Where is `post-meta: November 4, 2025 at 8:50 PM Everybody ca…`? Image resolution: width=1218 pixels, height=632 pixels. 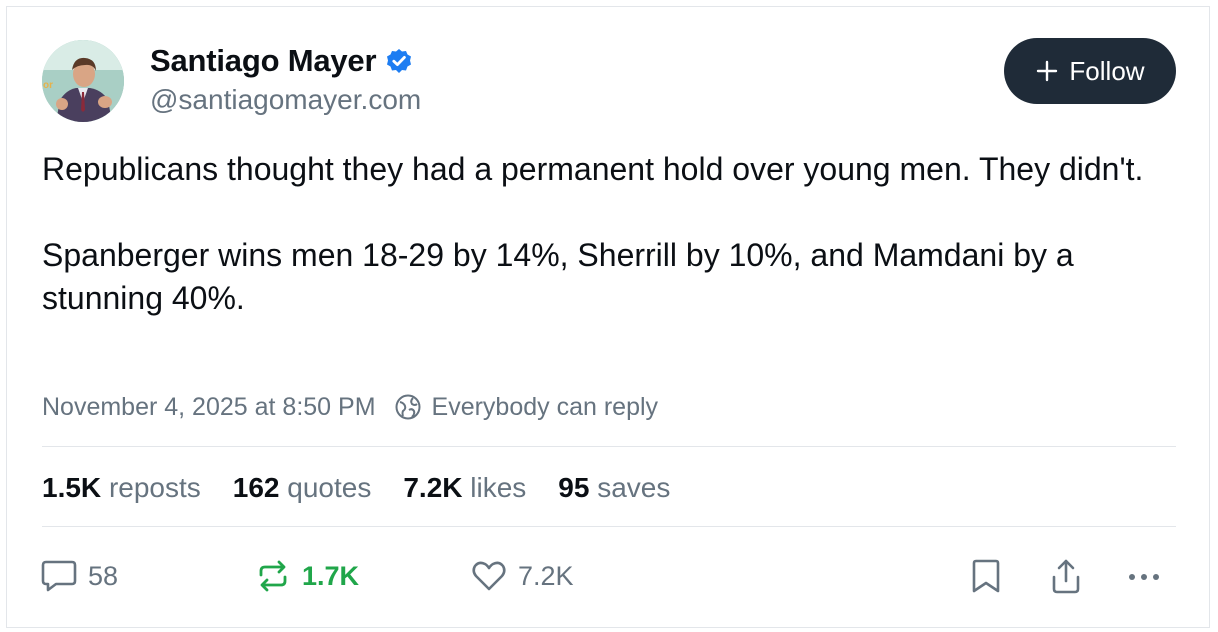 post-meta: November 4, 2025 at 8:50 PM Everybody ca… is located at coordinates (350, 407).